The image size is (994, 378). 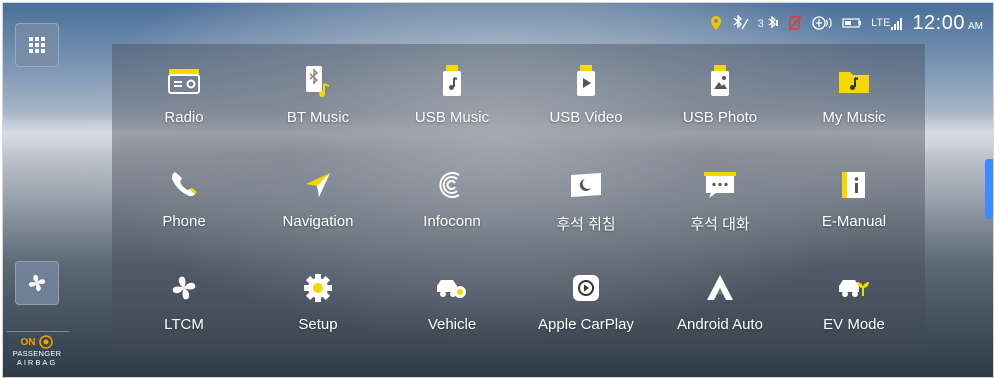 What do you see at coordinates (586, 288) in the screenshot?
I see `apple-carplay-icon` at bounding box center [586, 288].